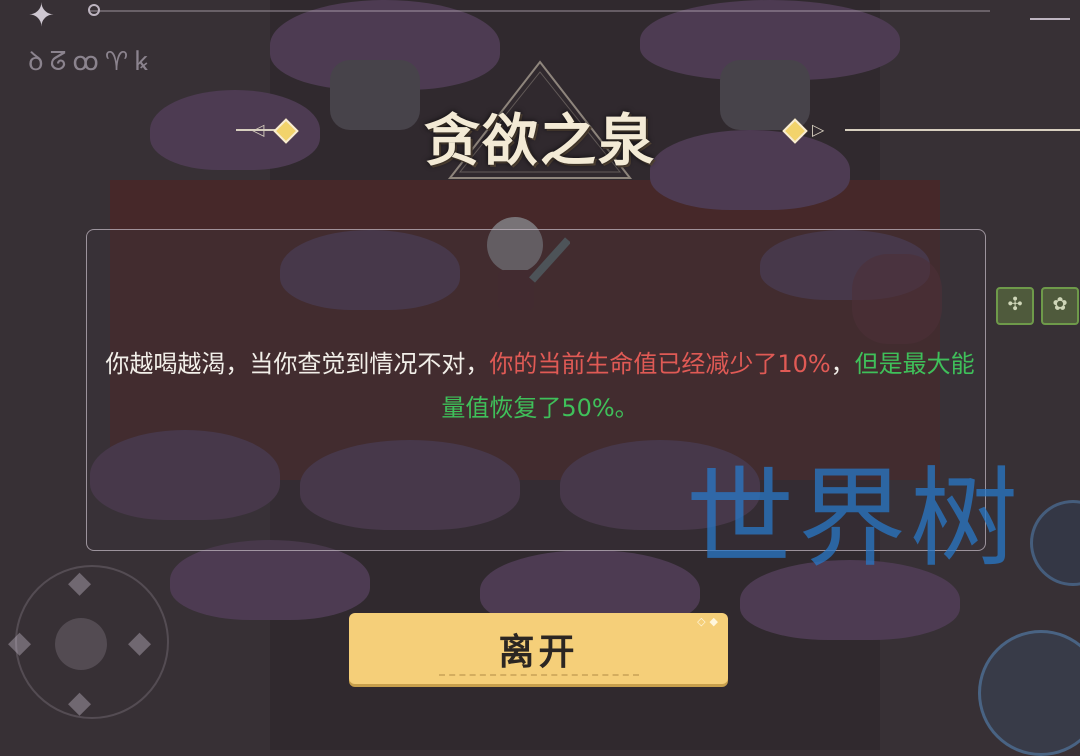  I want to click on title-deco-line-right, so click(962, 130).